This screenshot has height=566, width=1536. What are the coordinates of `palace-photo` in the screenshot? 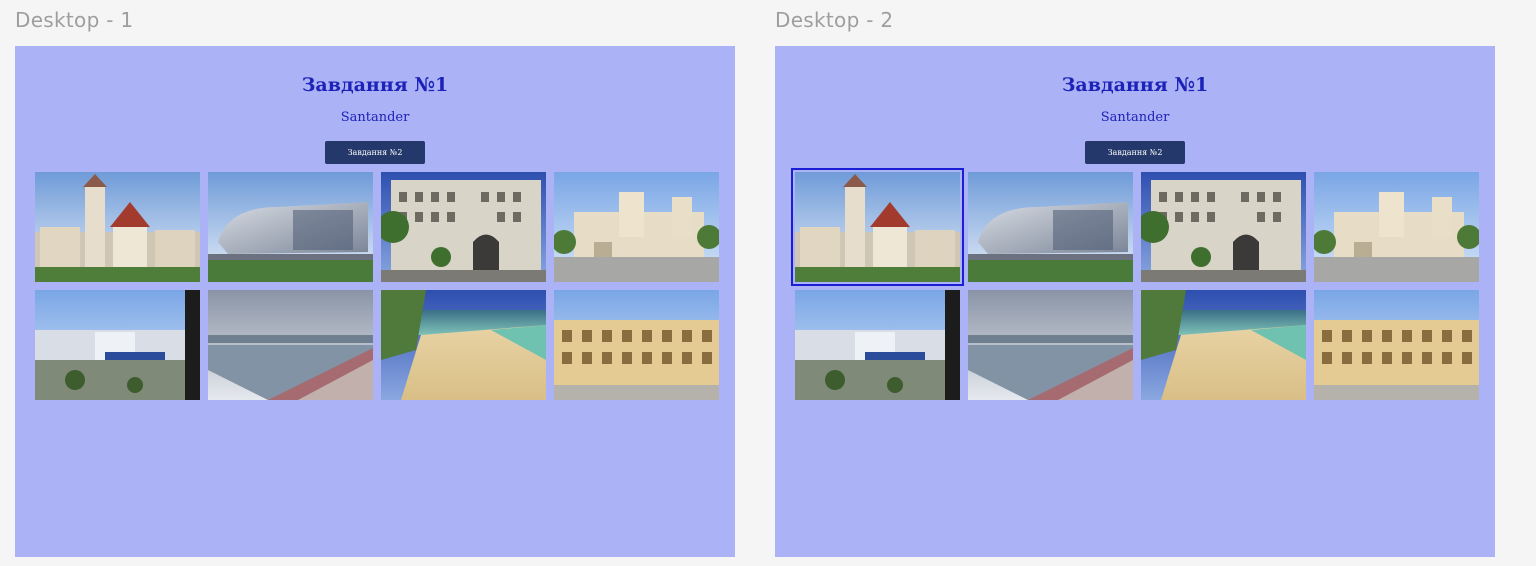 It's located at (117, 227).